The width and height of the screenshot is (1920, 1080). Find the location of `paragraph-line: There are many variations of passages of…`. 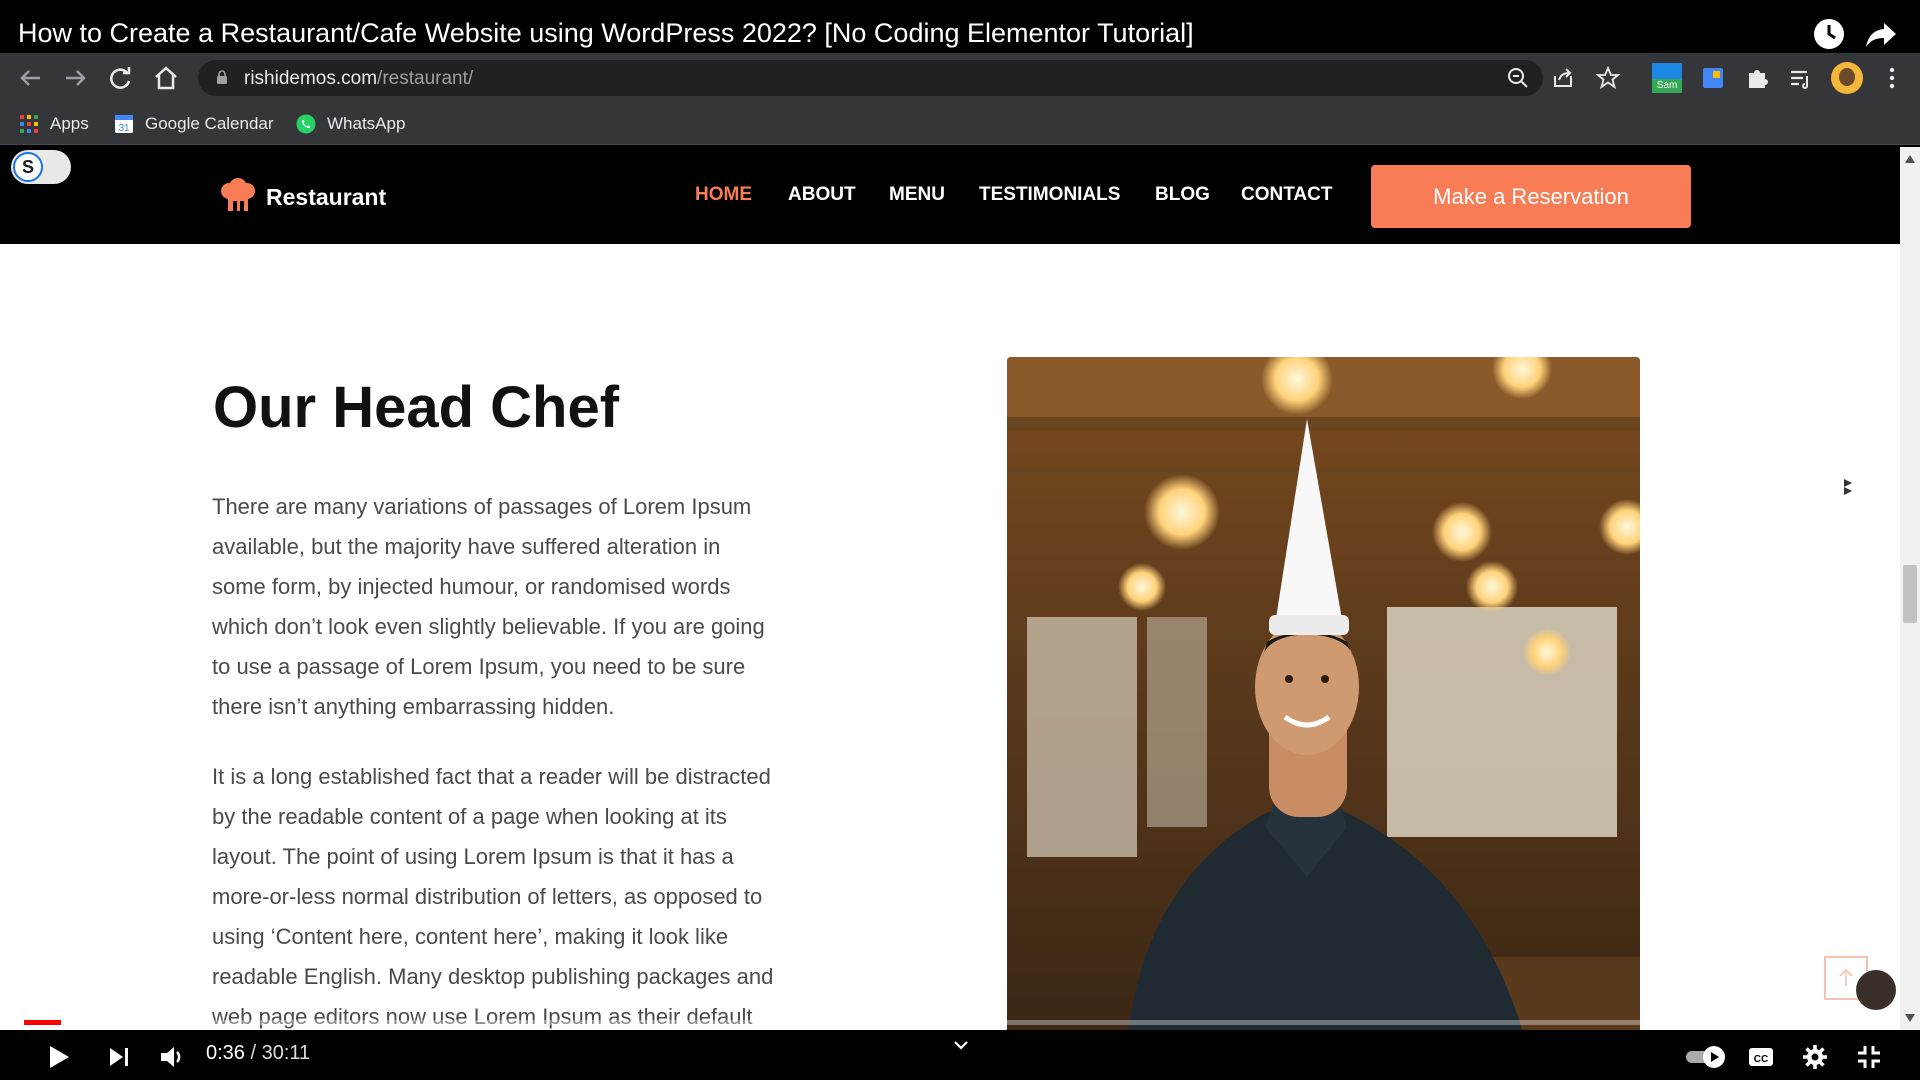

paragraph-line: There are many variations of passages of… is located at coordinates (482, 506).